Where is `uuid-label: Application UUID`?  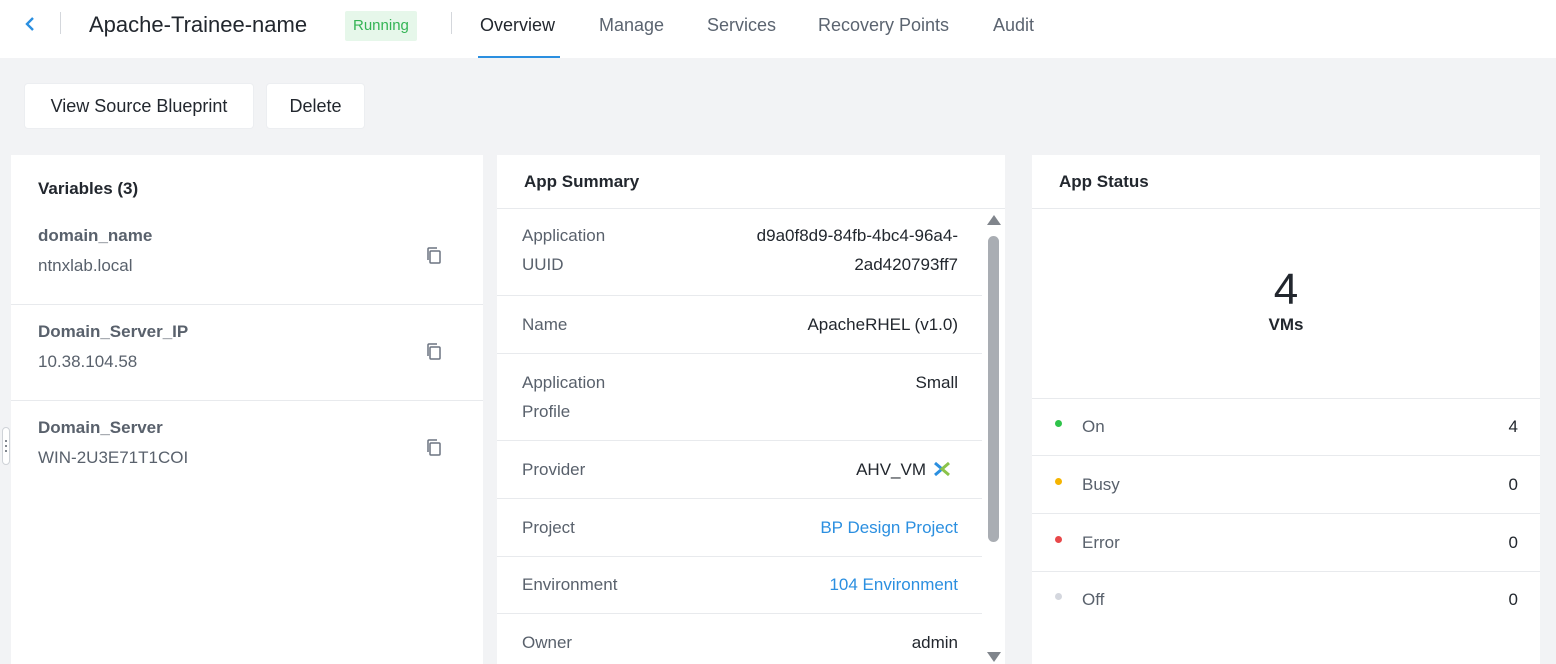
uuid-label: Application UUID is located at coordinates (564, 250).